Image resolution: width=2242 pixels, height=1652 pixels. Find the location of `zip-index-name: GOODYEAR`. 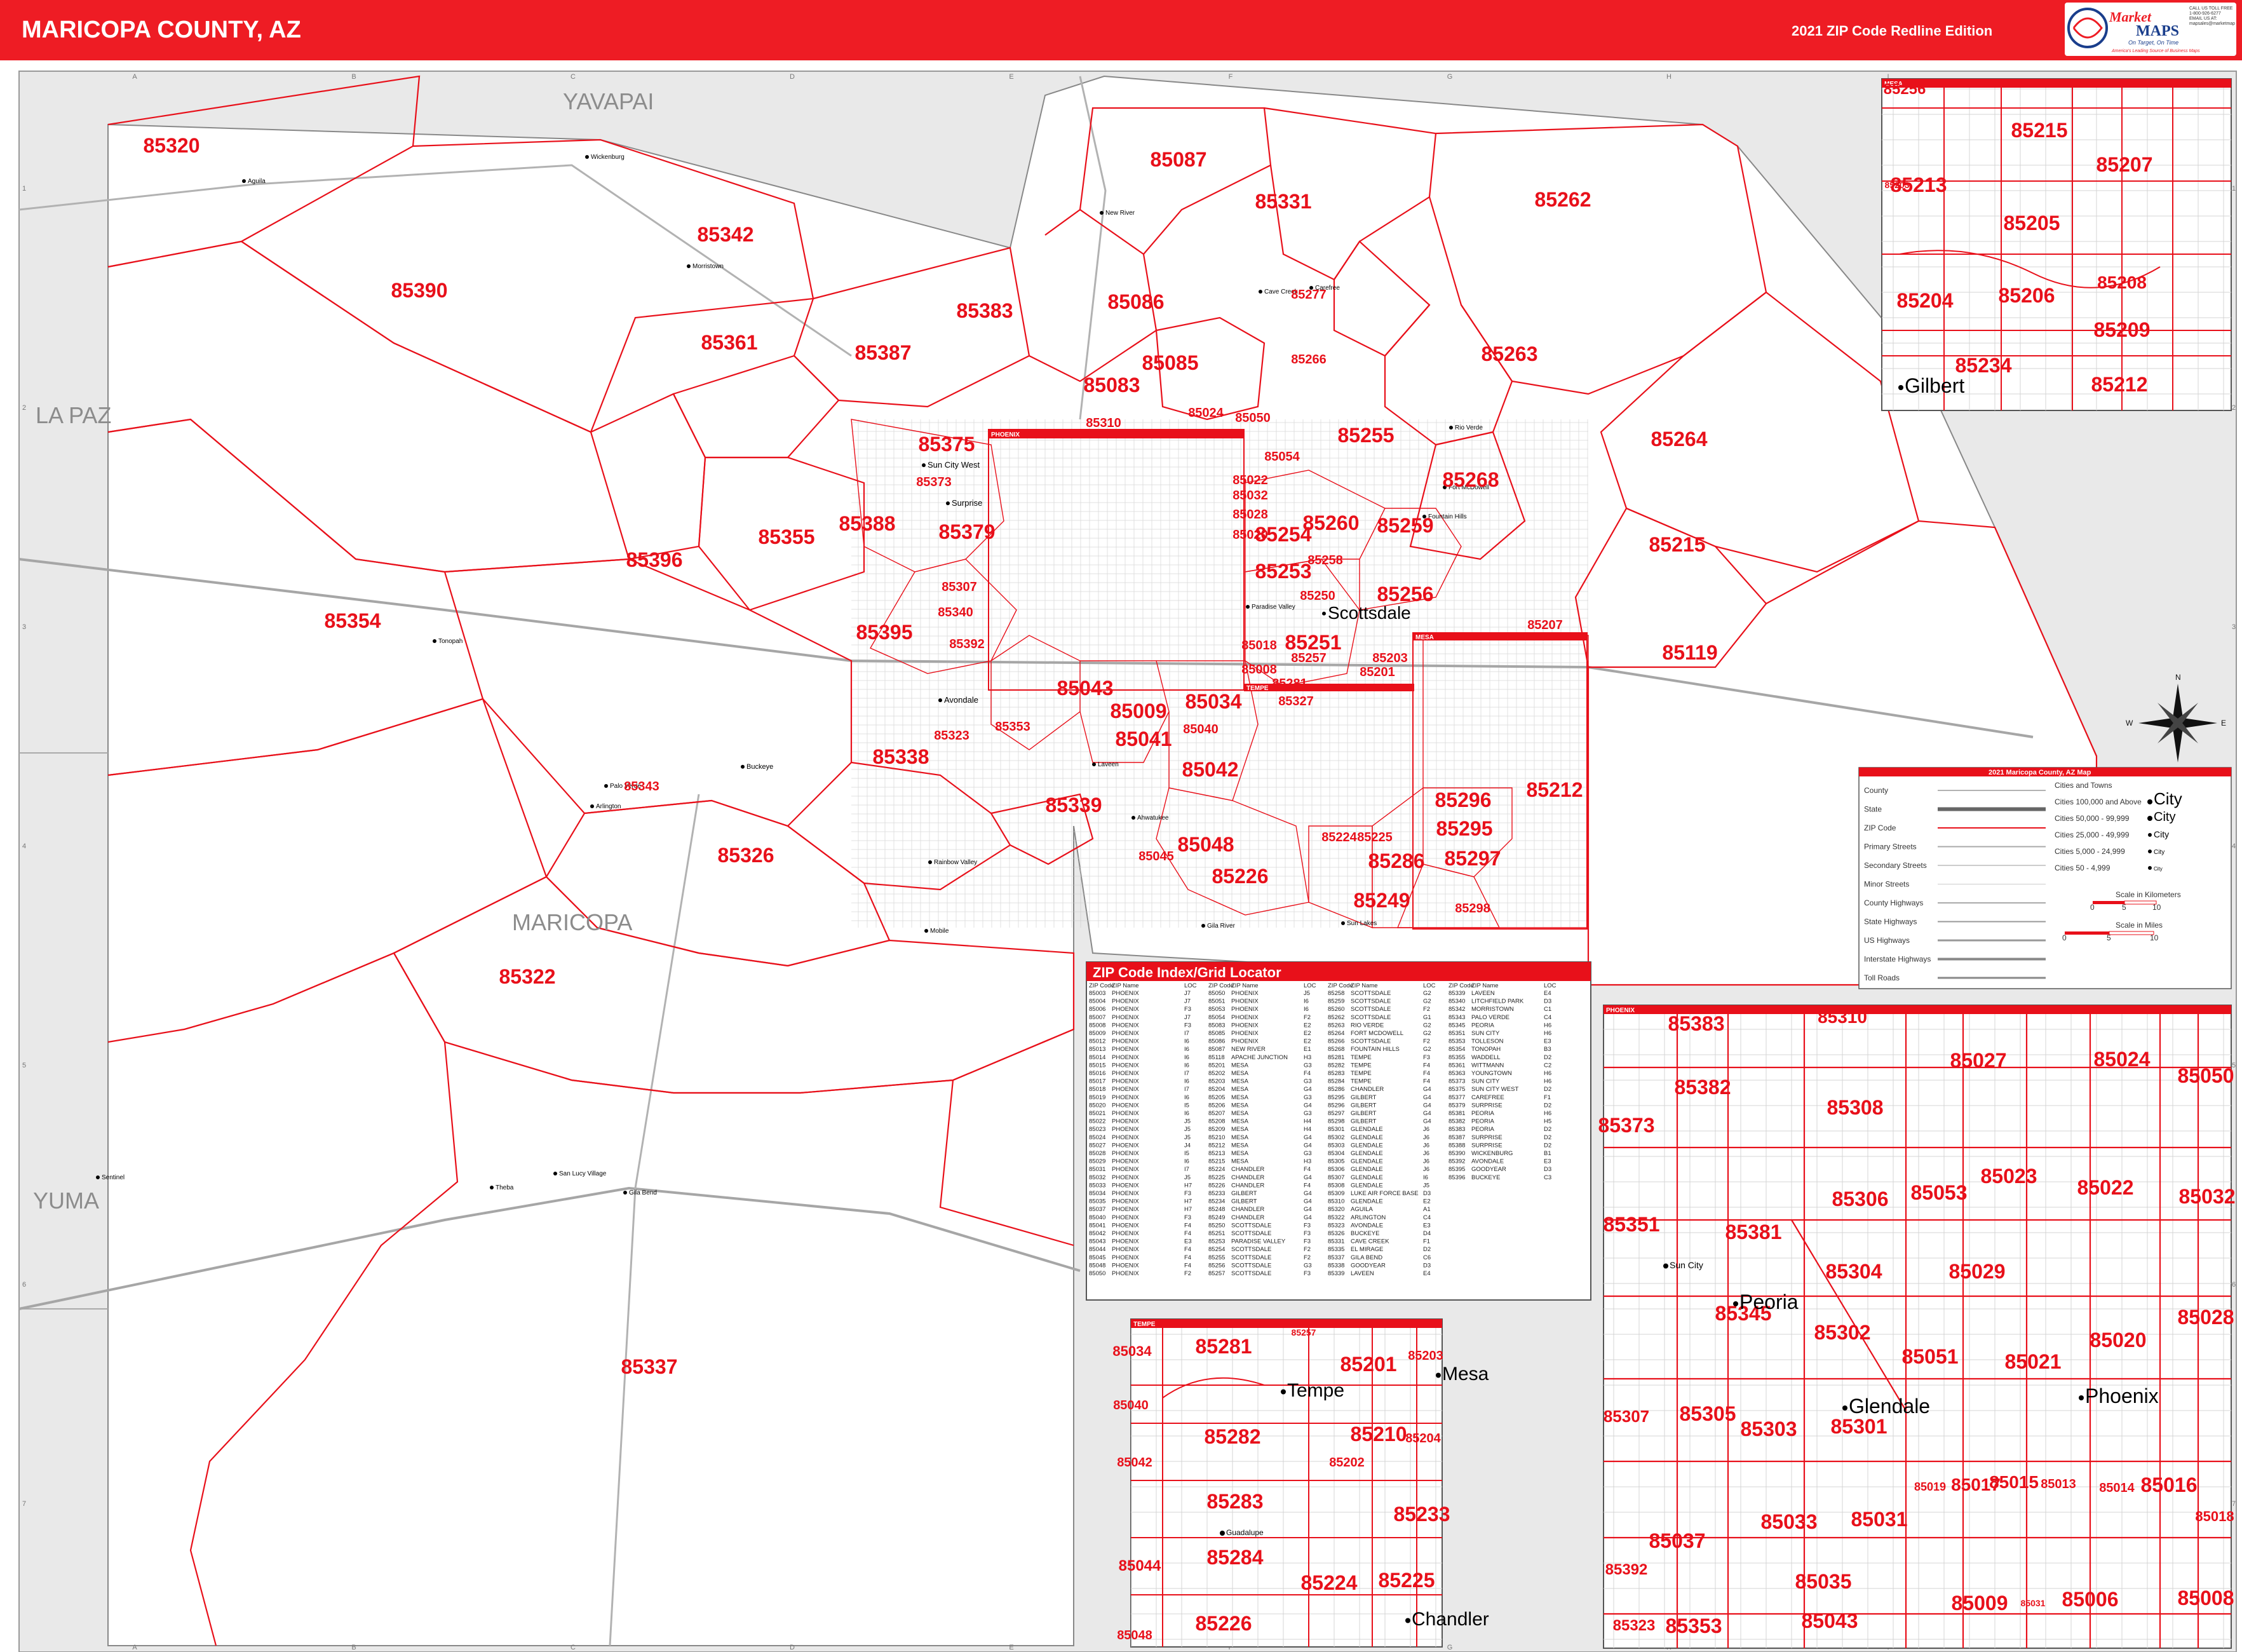

zip-index-name: GOODYEAR is located at coordinates (1488, 1169).